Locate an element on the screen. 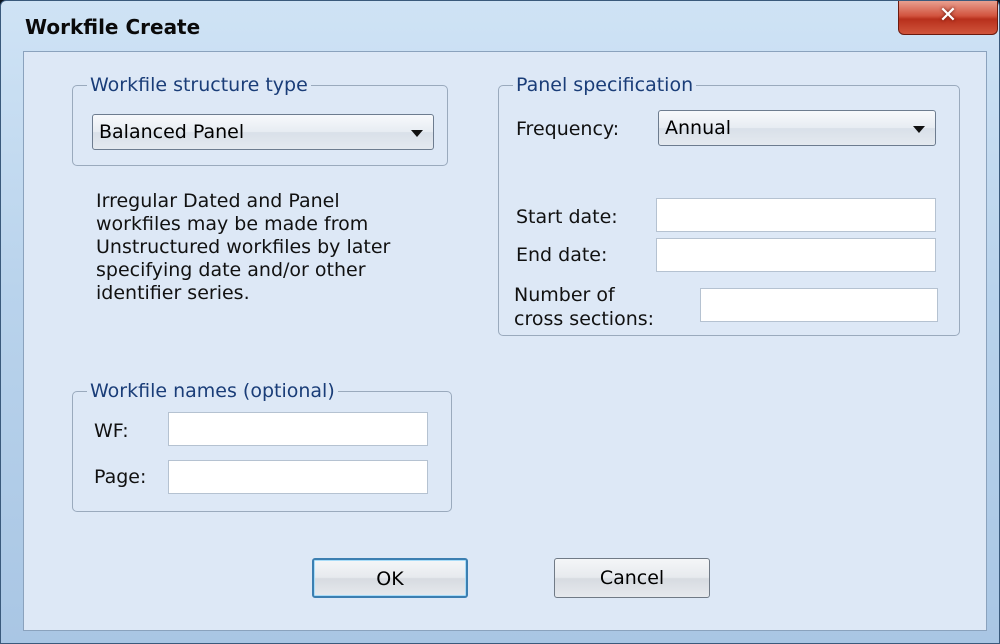  cancel-button: Cancel is located at coordinates (632, 578).